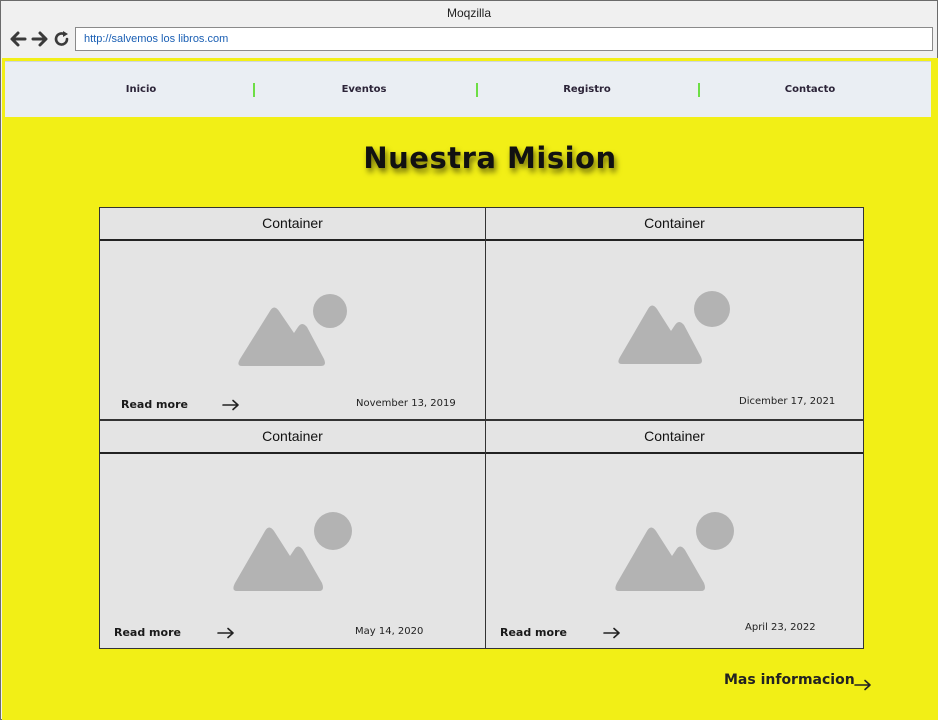 This screenshot has width=938, height=720. I want to click on content-card: Container Dicember 17, 2021, so click(674, 313).